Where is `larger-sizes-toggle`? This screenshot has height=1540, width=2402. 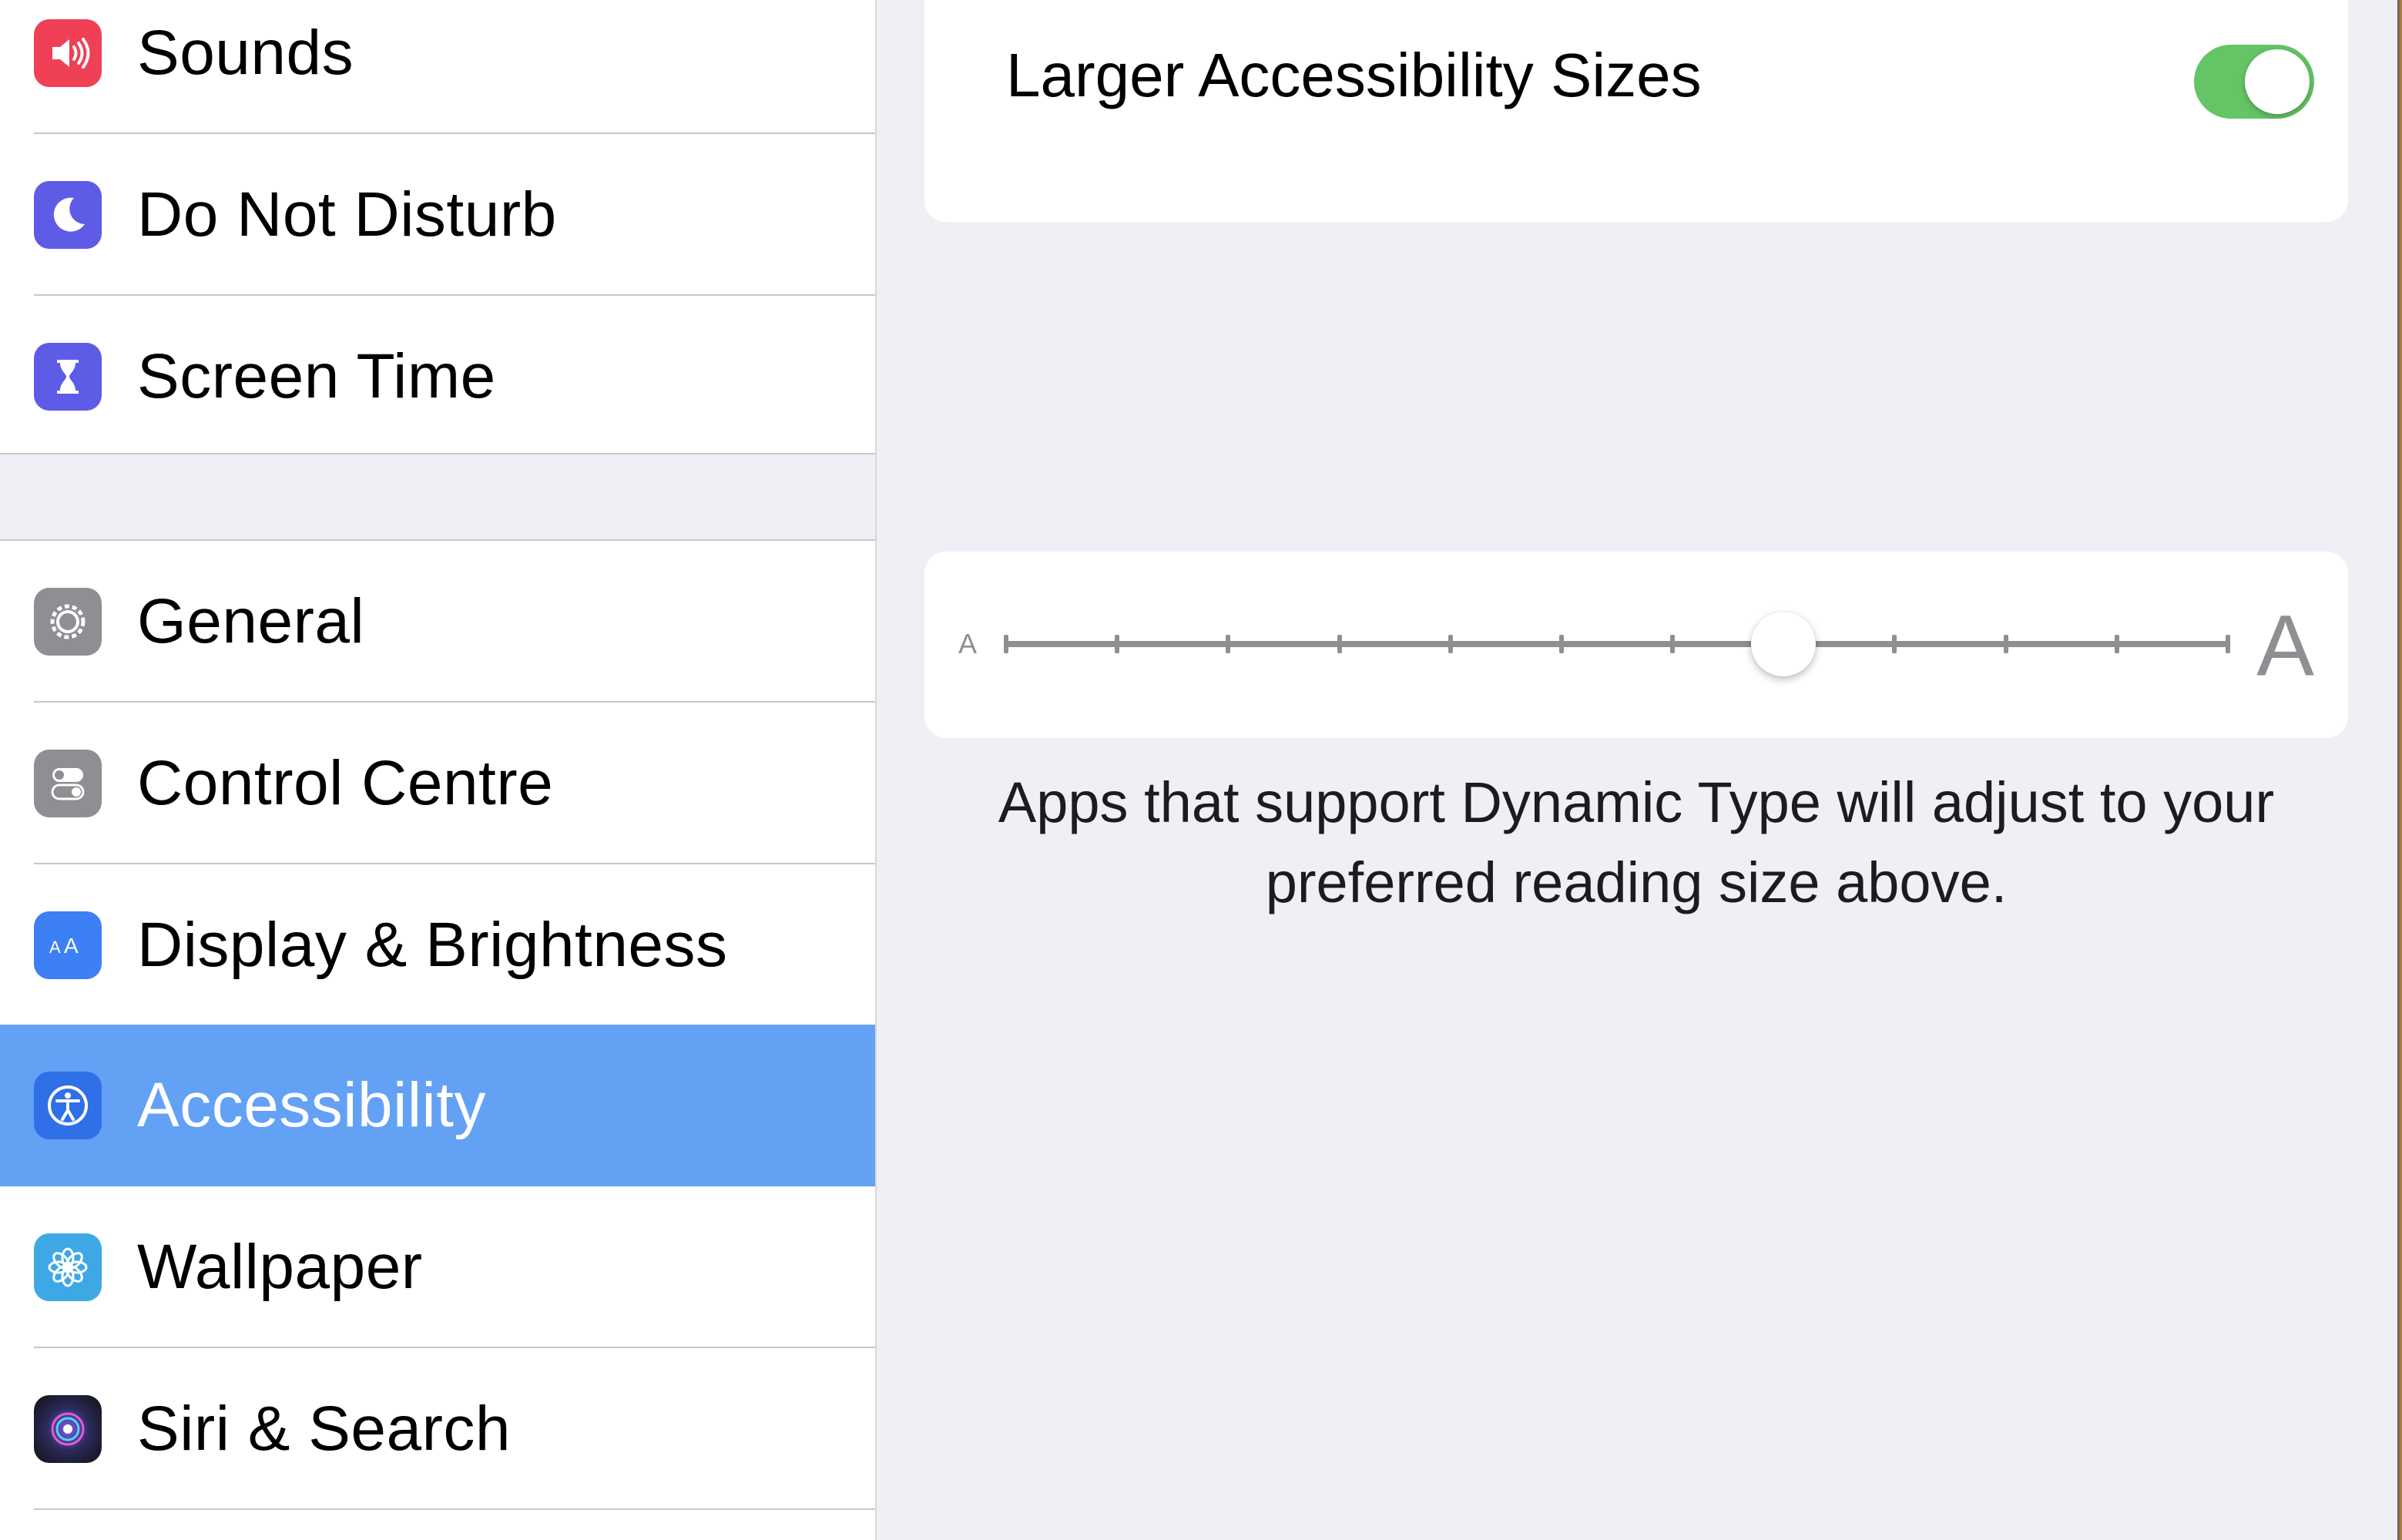 larger-sizes-toggle is located at coordinates (2254, 82).